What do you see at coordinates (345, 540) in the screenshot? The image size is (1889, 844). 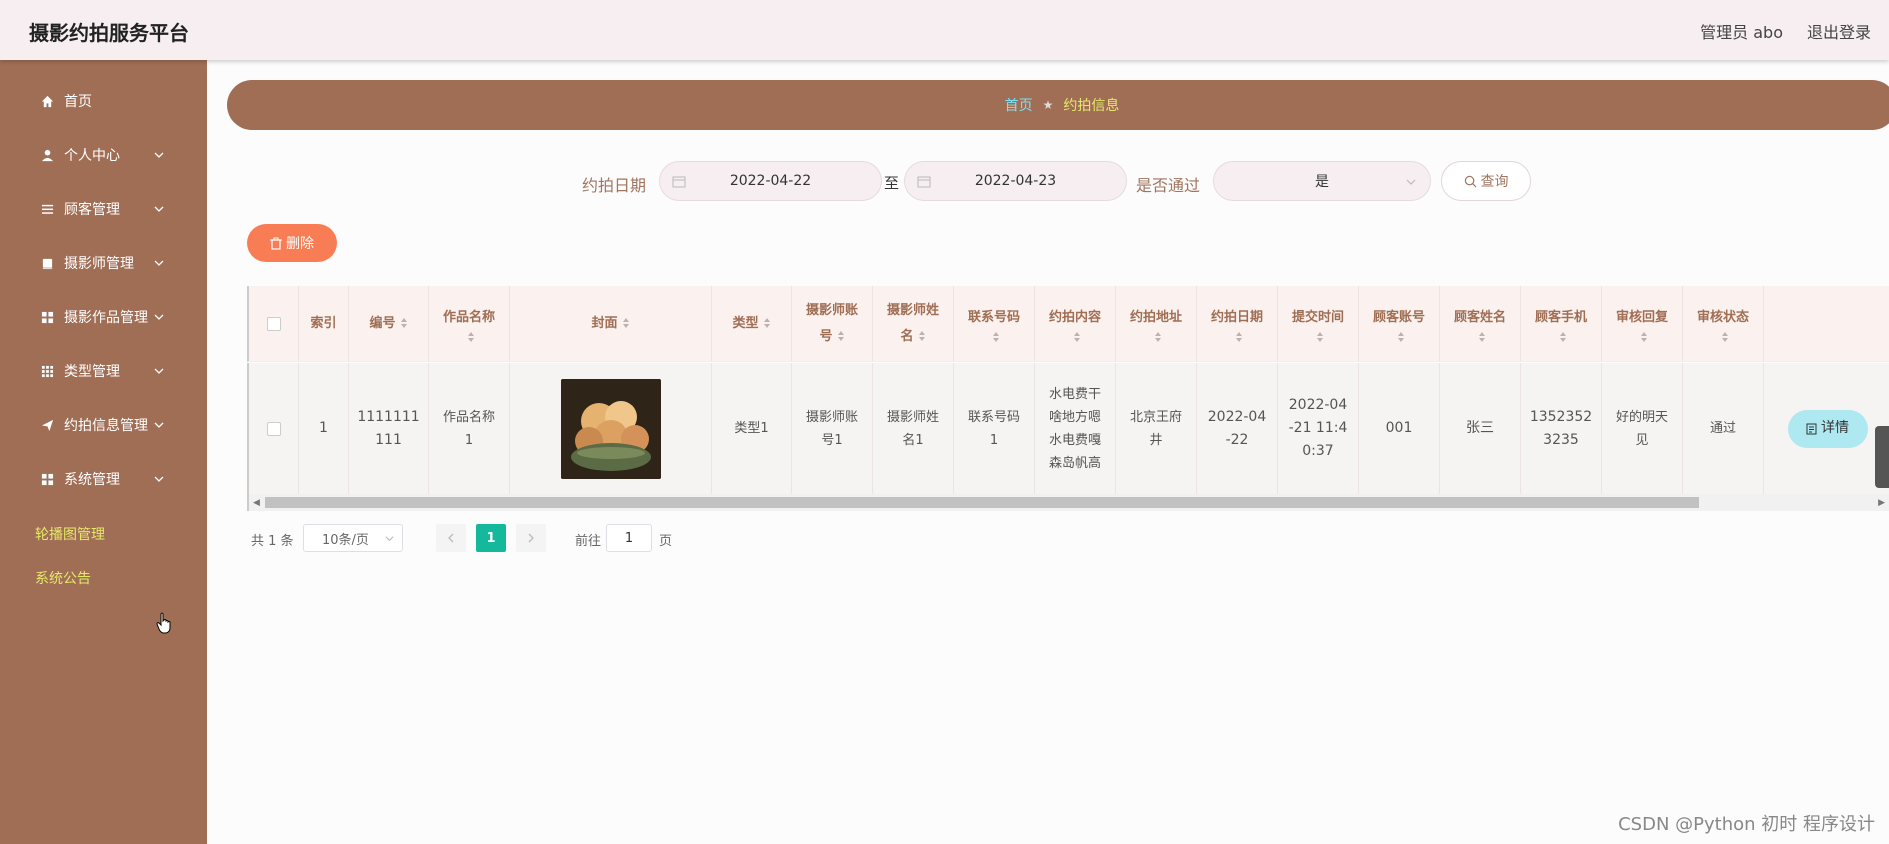 I see `page-size-value: 10条/页` at bounding box center [345, 540].